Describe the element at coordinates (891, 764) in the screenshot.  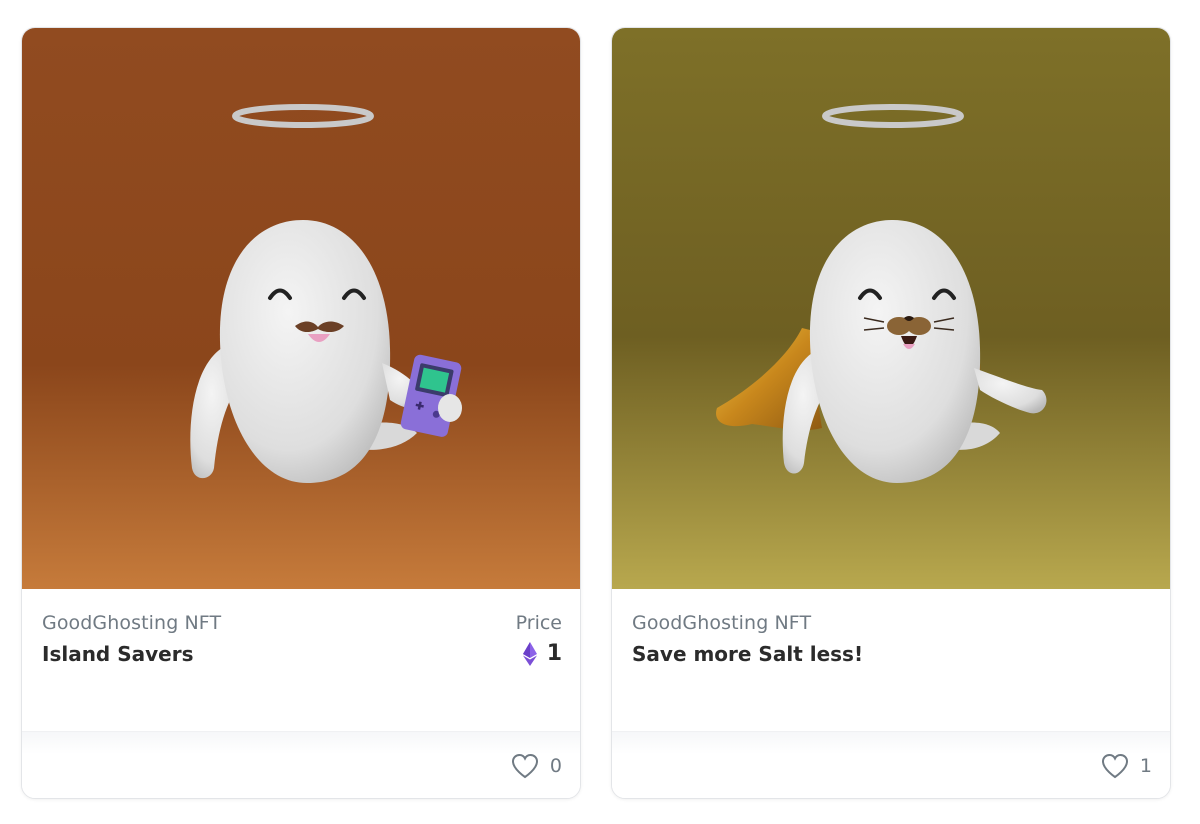
I see `card-footer: 1` at that location.